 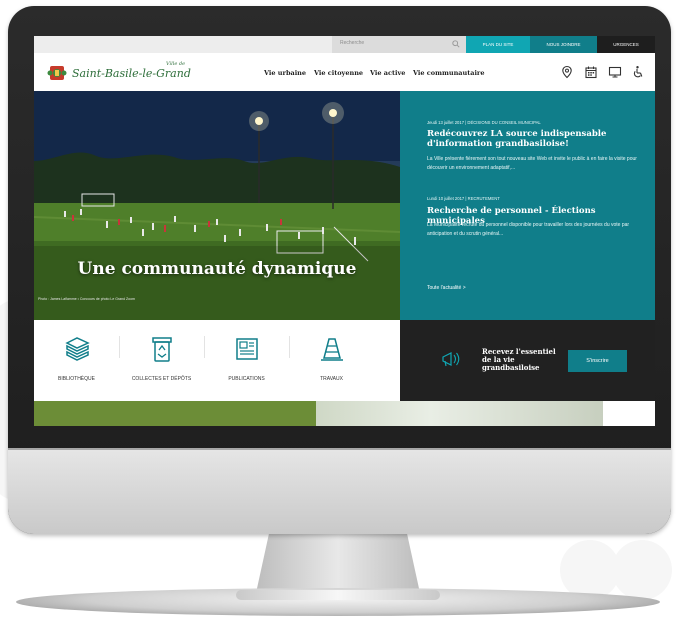 What do you see at coordinates (567, 72) in the screenshot?
I see `map-pin-icon` at bounding box center [567, 72].